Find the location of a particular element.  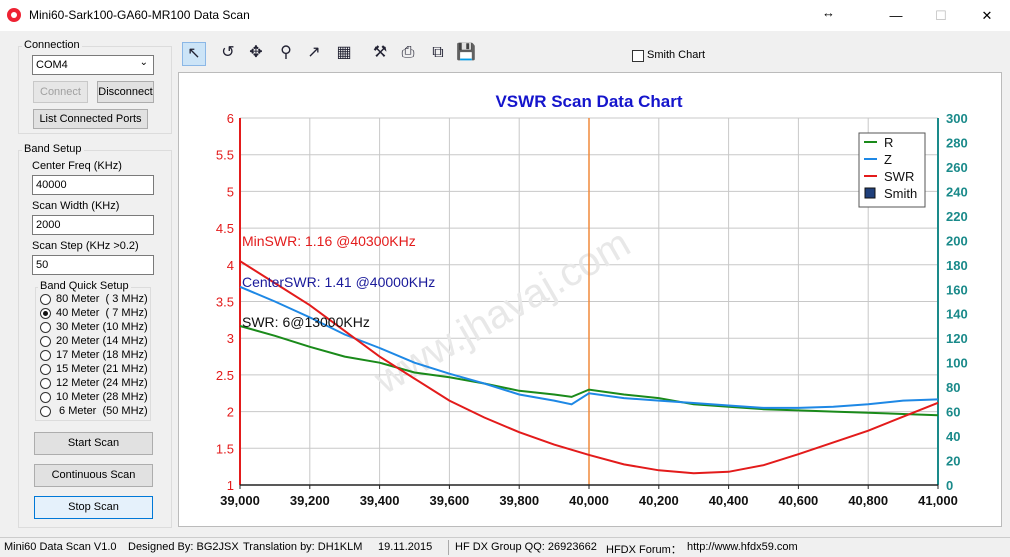

y-left-tick-label: 2.5 is located at coordinates (225, 375).